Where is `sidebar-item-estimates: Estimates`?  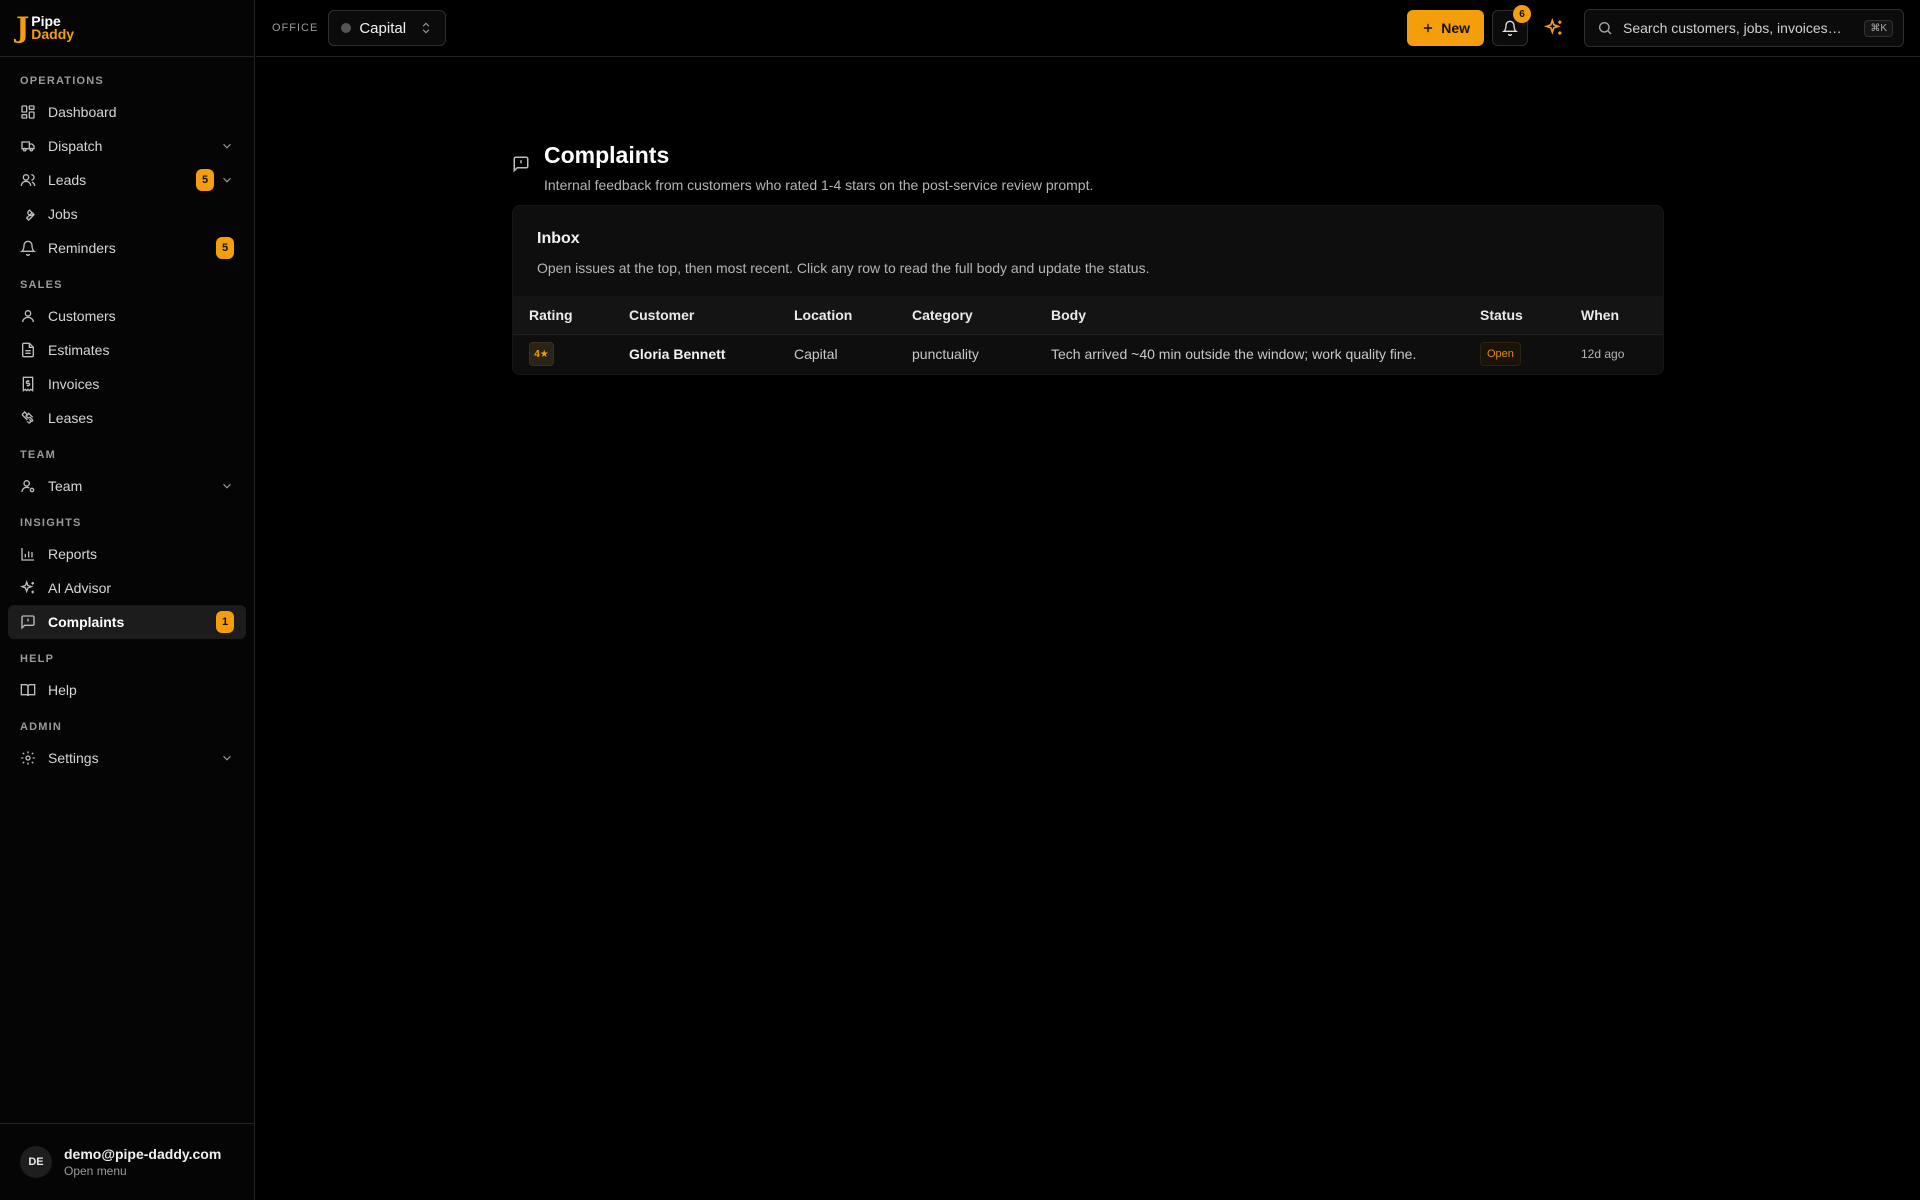 sidebar-item-estimates: Estimates is located at coordinates (127, 350).